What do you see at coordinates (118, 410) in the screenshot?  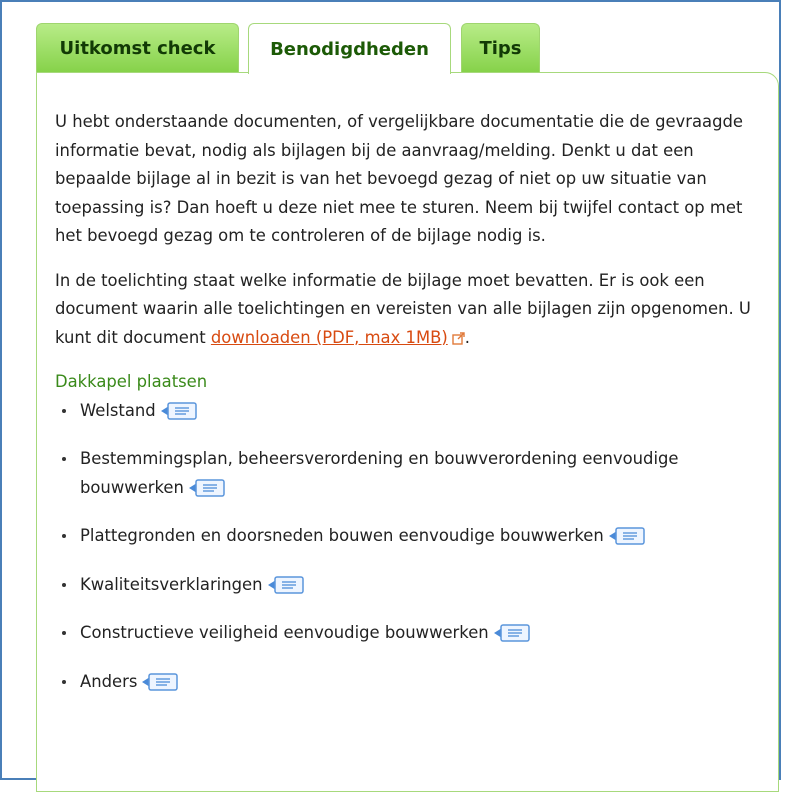 I see `item-label: Welstand` at bounding box center [118, 410].